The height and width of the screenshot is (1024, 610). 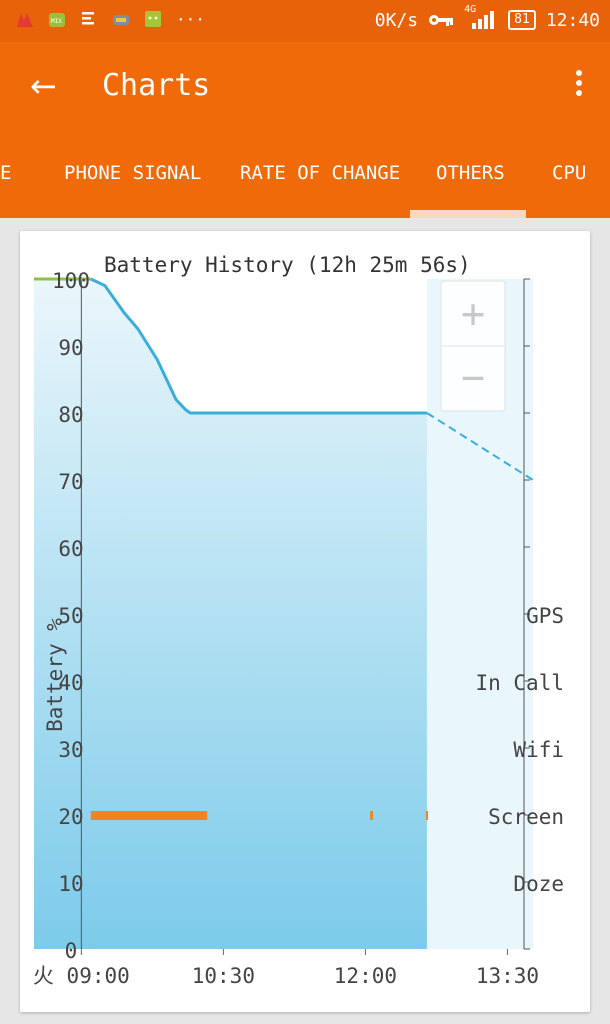 What do you see at coordinates (71, 951) in the screenshot?
I see `y-tick-label: 0` at bounding box center [71, 951].